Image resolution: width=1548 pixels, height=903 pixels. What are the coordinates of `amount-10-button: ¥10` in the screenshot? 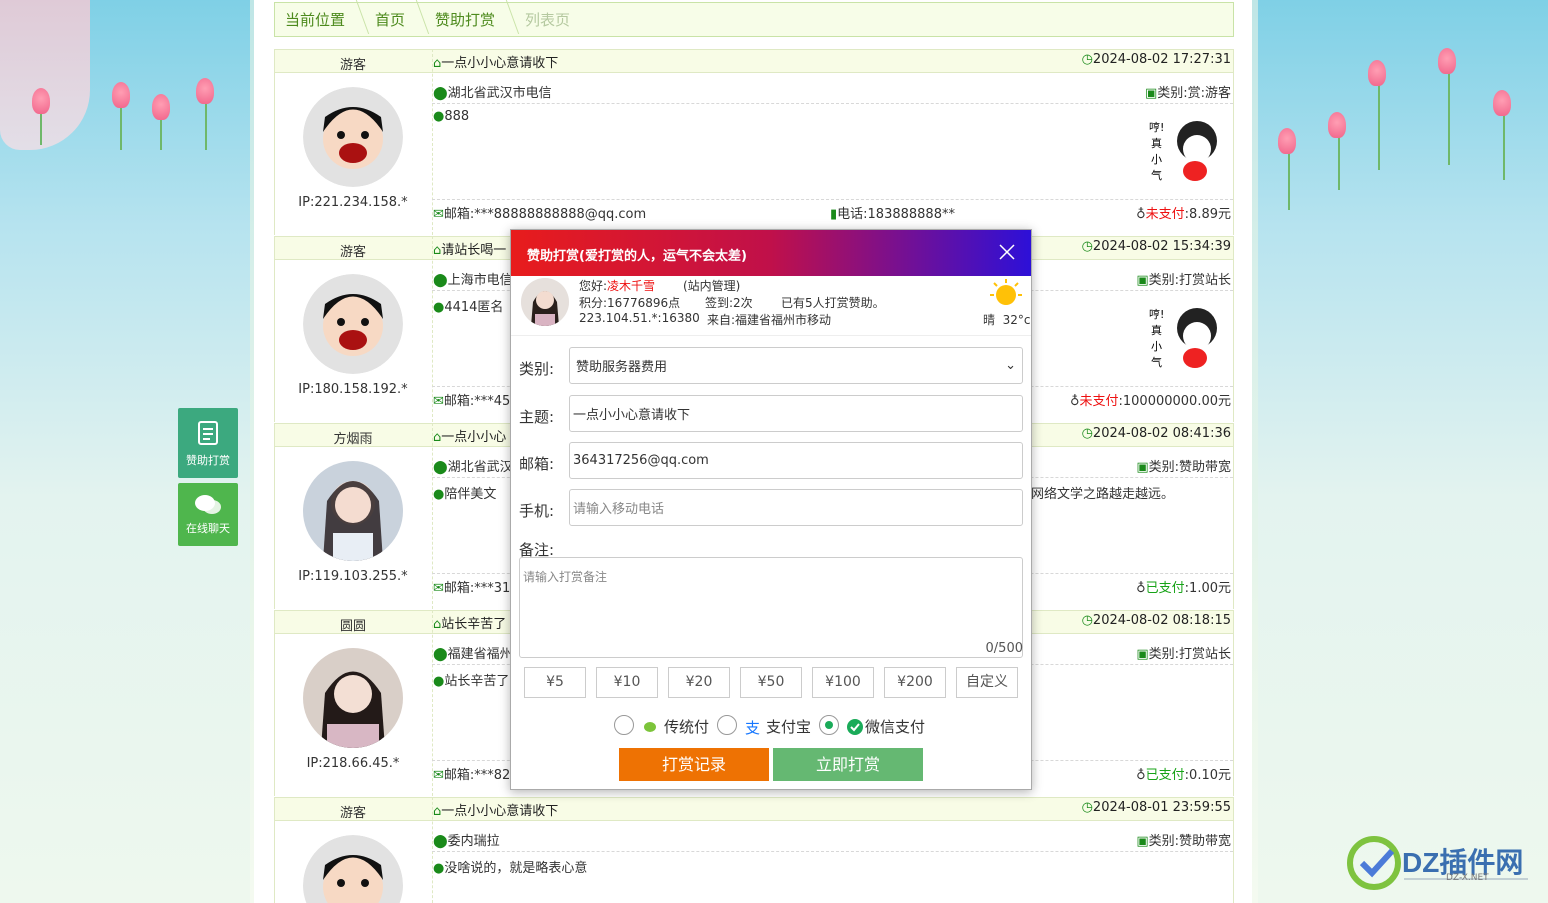 It's located at (627, 682).